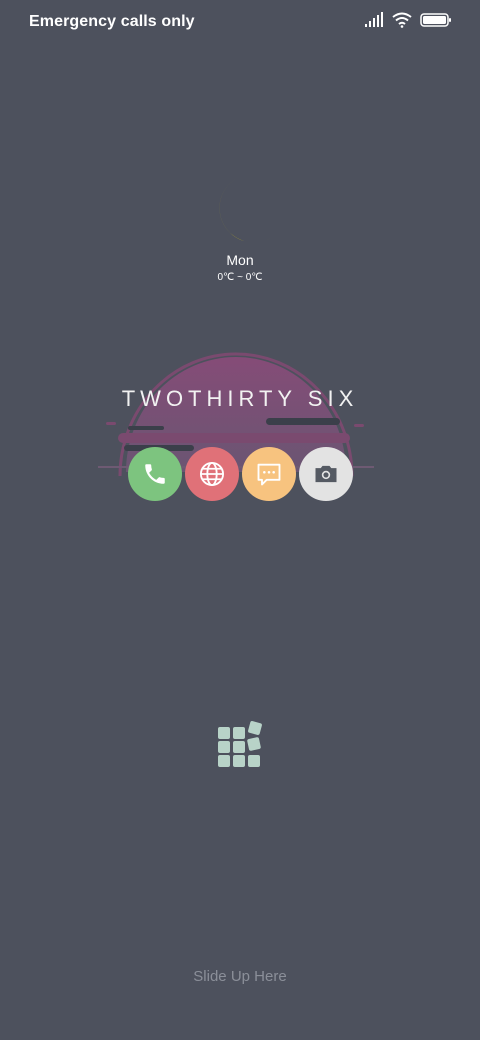  I want to click on status-icons, so click(408, 20).